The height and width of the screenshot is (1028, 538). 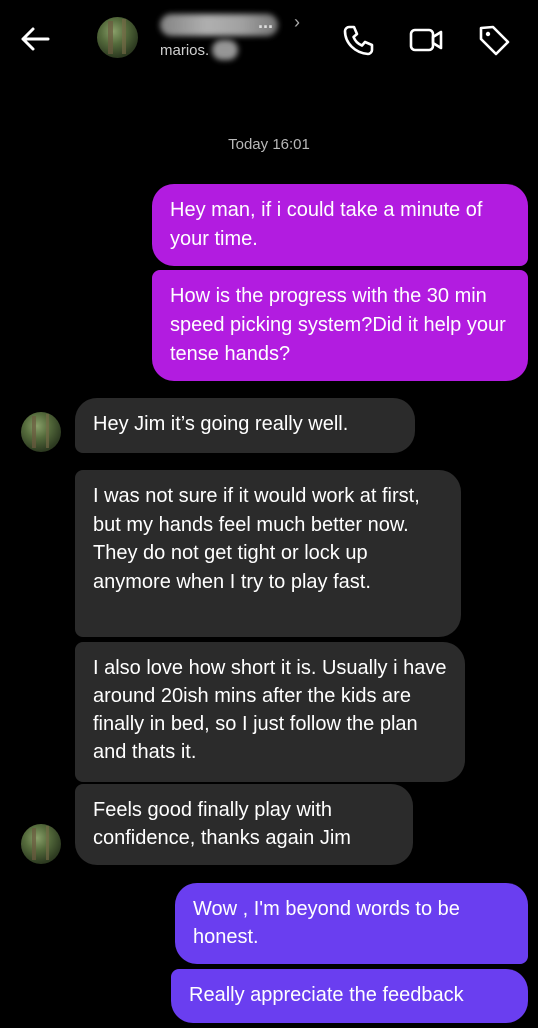 I want to click on username-blur, so click(x=225, y=50).